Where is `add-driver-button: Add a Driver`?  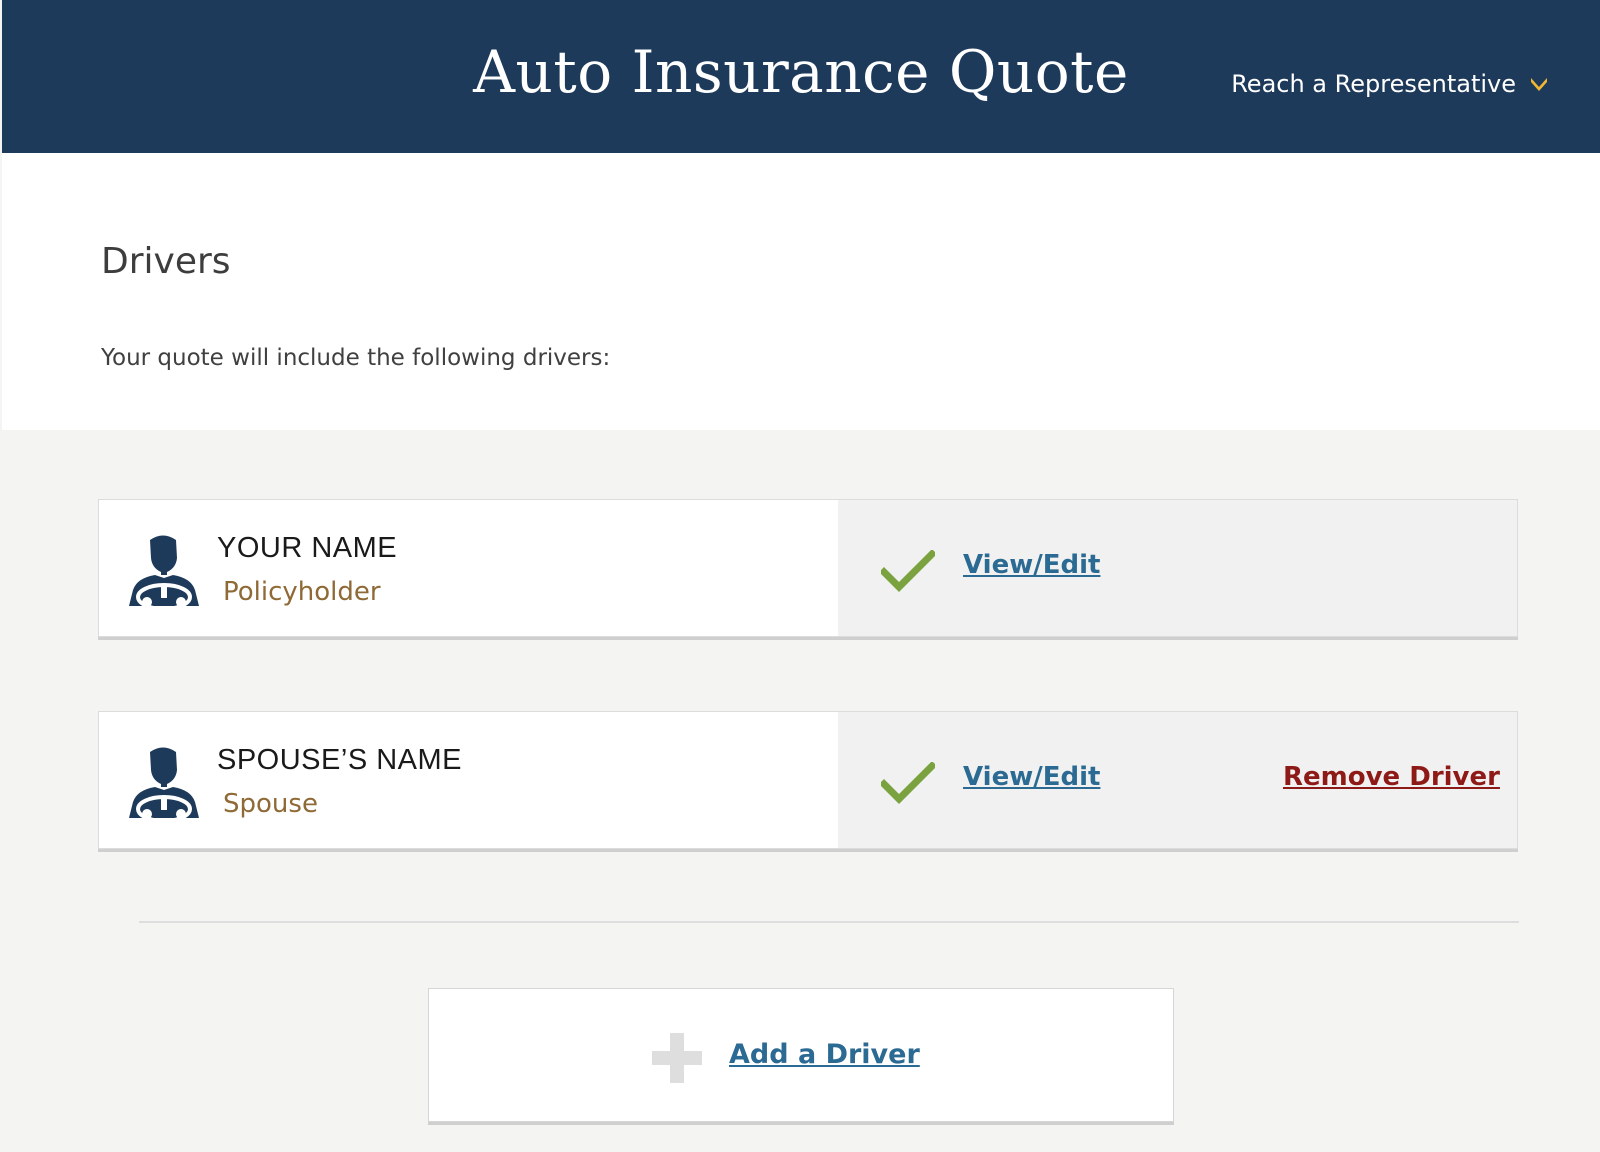
add-driver-button: Add a Driver is located at coordinates (801, 1055).